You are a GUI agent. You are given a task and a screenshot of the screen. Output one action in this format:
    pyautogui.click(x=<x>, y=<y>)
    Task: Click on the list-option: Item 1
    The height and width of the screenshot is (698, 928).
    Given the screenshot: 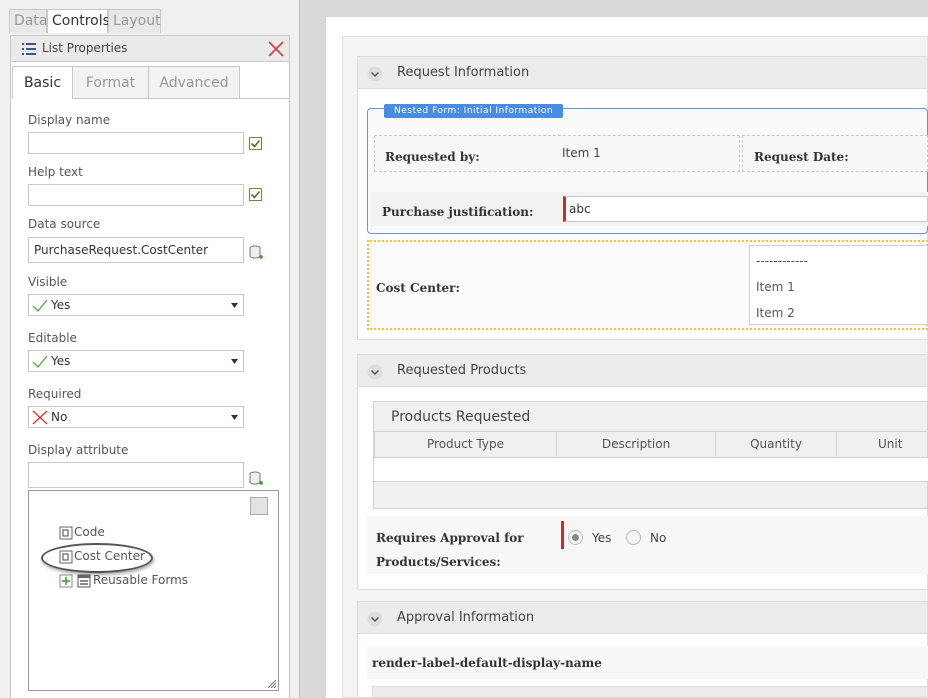 What is the action you would take?
    pyautogui.click(x=775, y=287)
    